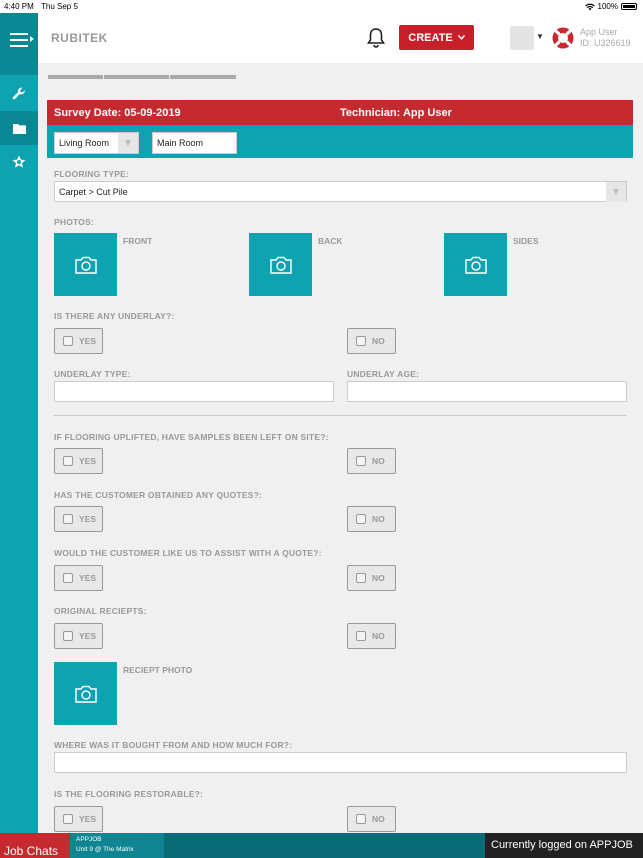 The height and width of the screenshot is (858, 643). Describe the element at coordinates (78, 461) in the screenshot. I see `samples-yes-checkbox: YES` at that location.